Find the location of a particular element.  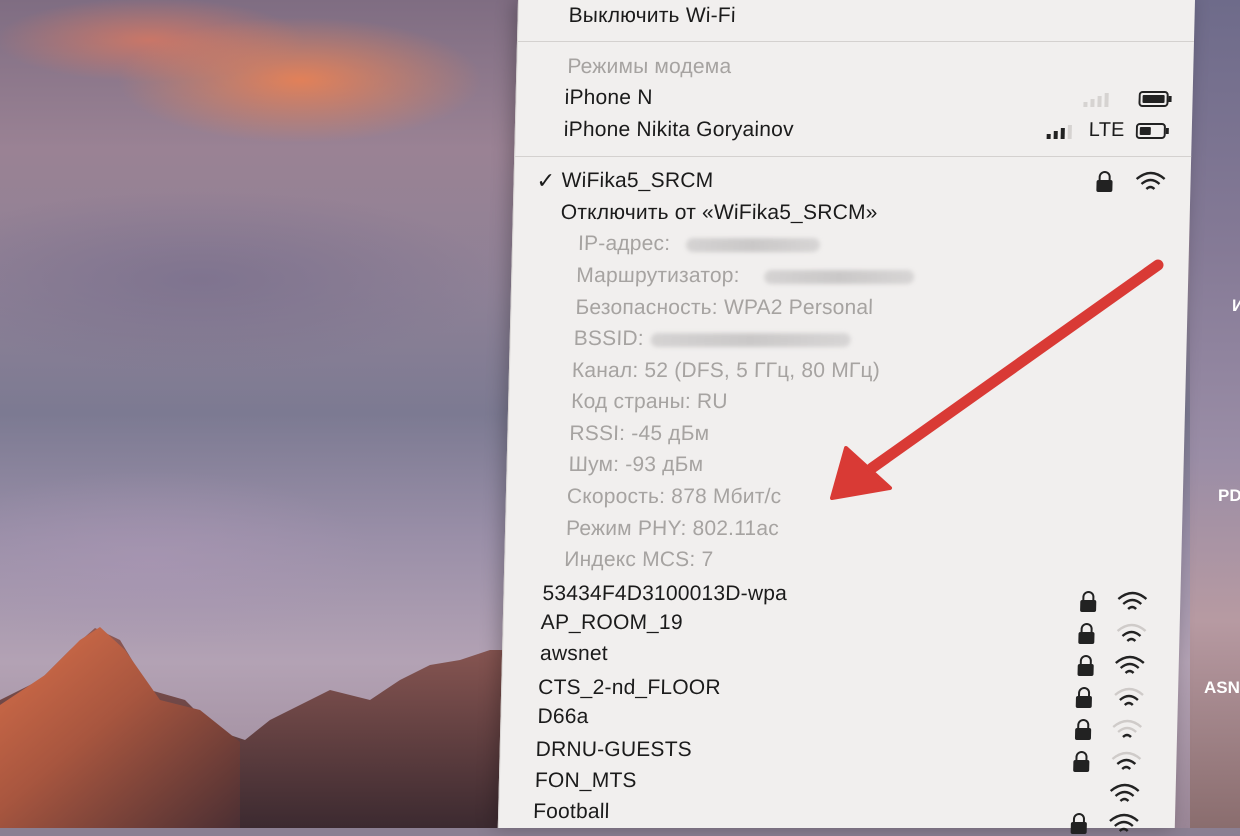

detail-noise: Шум: -93 дБм is located at coordinates (636, 464).